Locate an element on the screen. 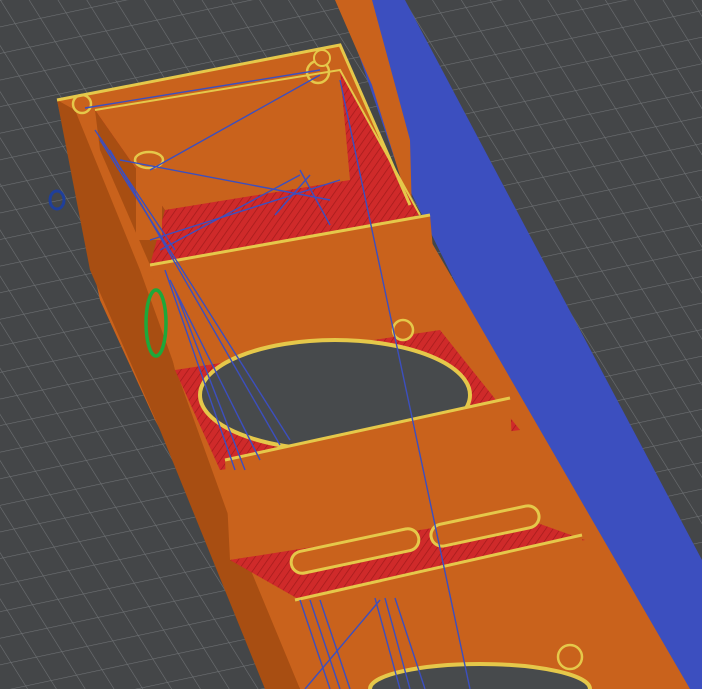 The image size is (702, 689). screw-post-front is located at coordinates (570, 657).